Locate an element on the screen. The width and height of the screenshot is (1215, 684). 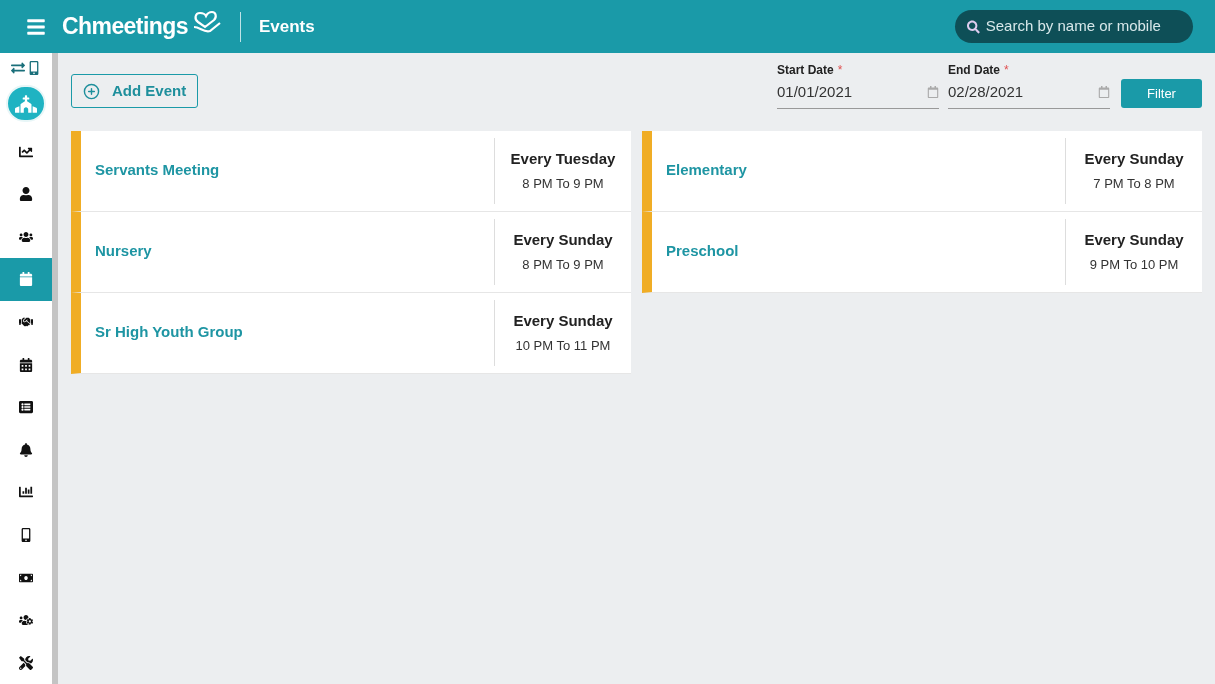
menu-icon is located at coordinates (36, 26).